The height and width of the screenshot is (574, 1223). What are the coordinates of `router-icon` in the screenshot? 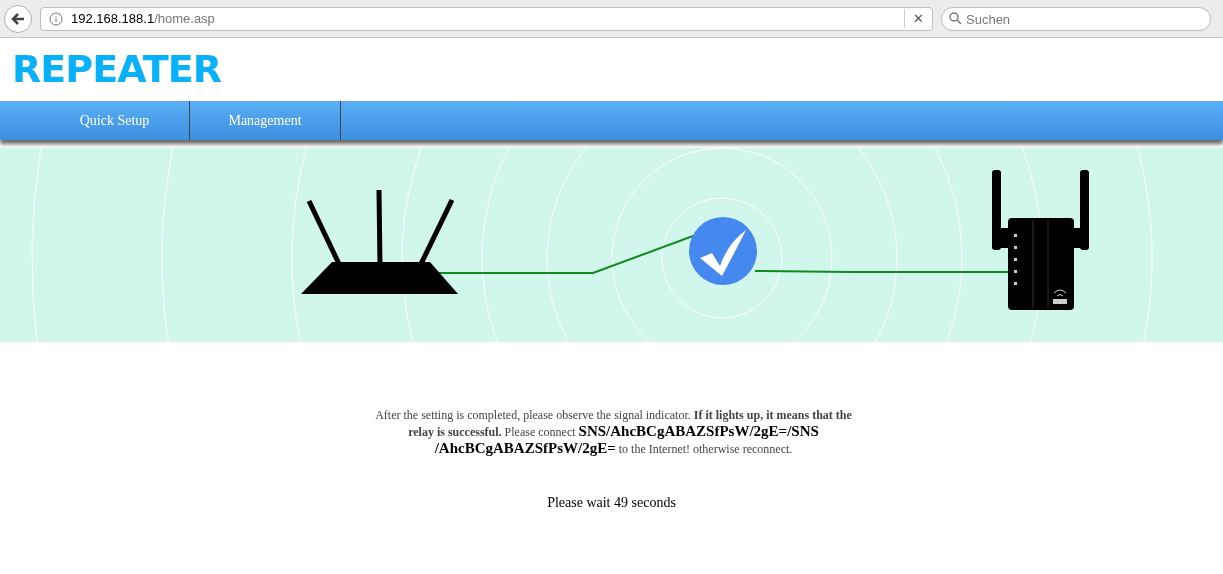 It's located at (379, 241).